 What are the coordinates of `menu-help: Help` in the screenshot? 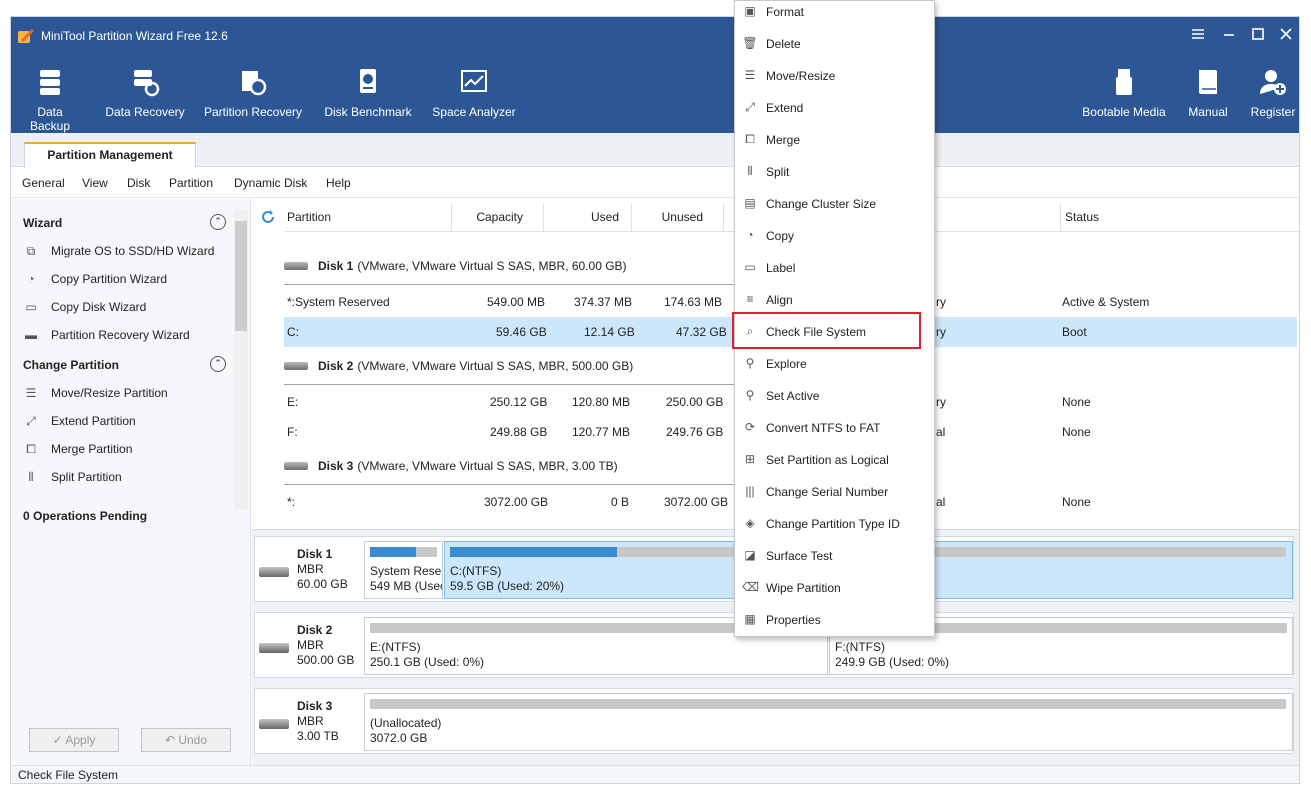 It's located at (338, 183).